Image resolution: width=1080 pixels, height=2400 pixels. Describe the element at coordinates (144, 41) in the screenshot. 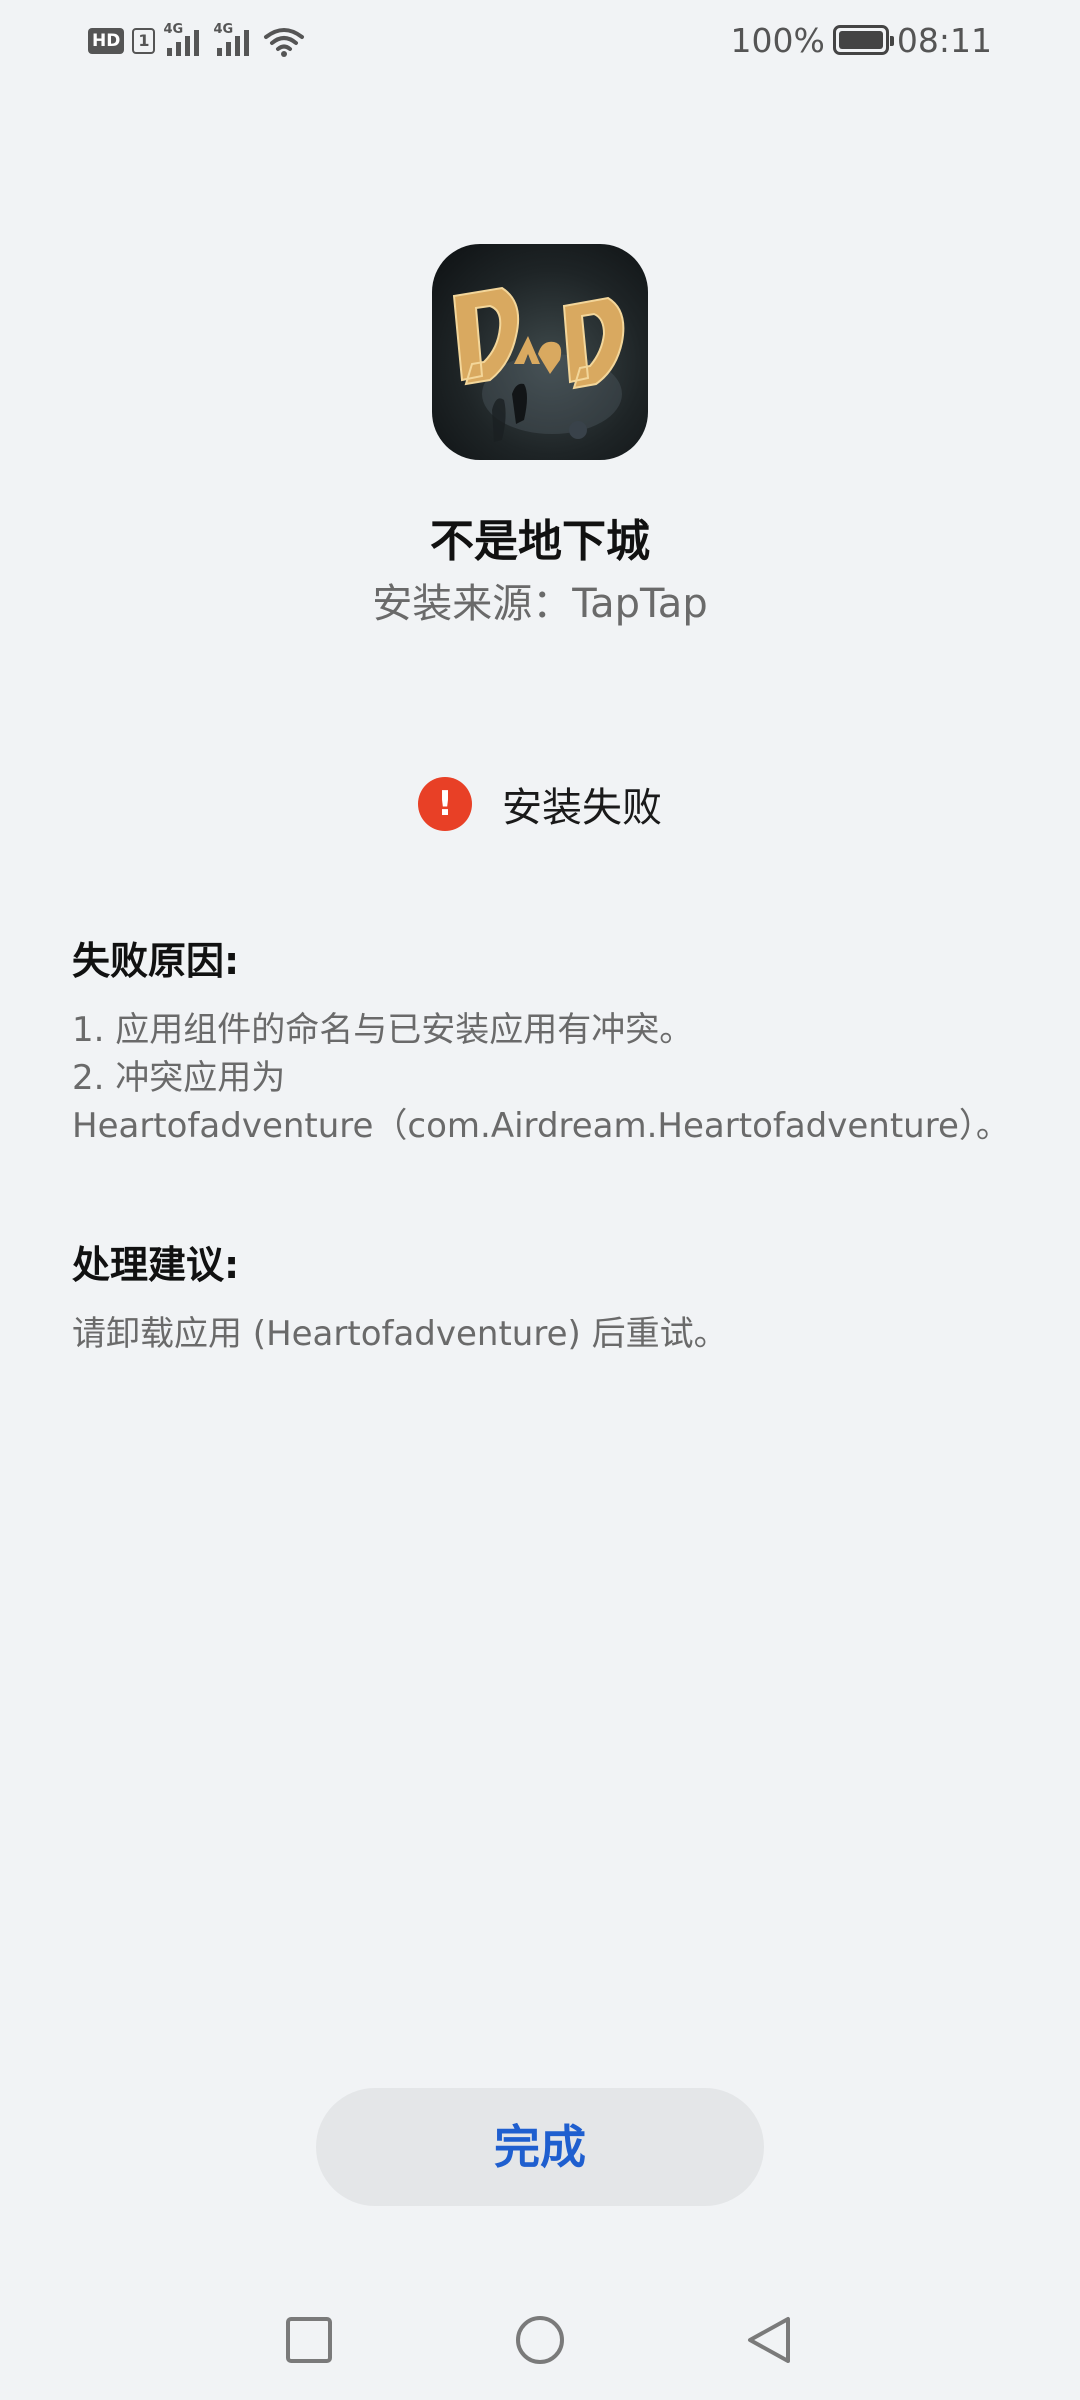

I see `sim-icon: 1` at that location.